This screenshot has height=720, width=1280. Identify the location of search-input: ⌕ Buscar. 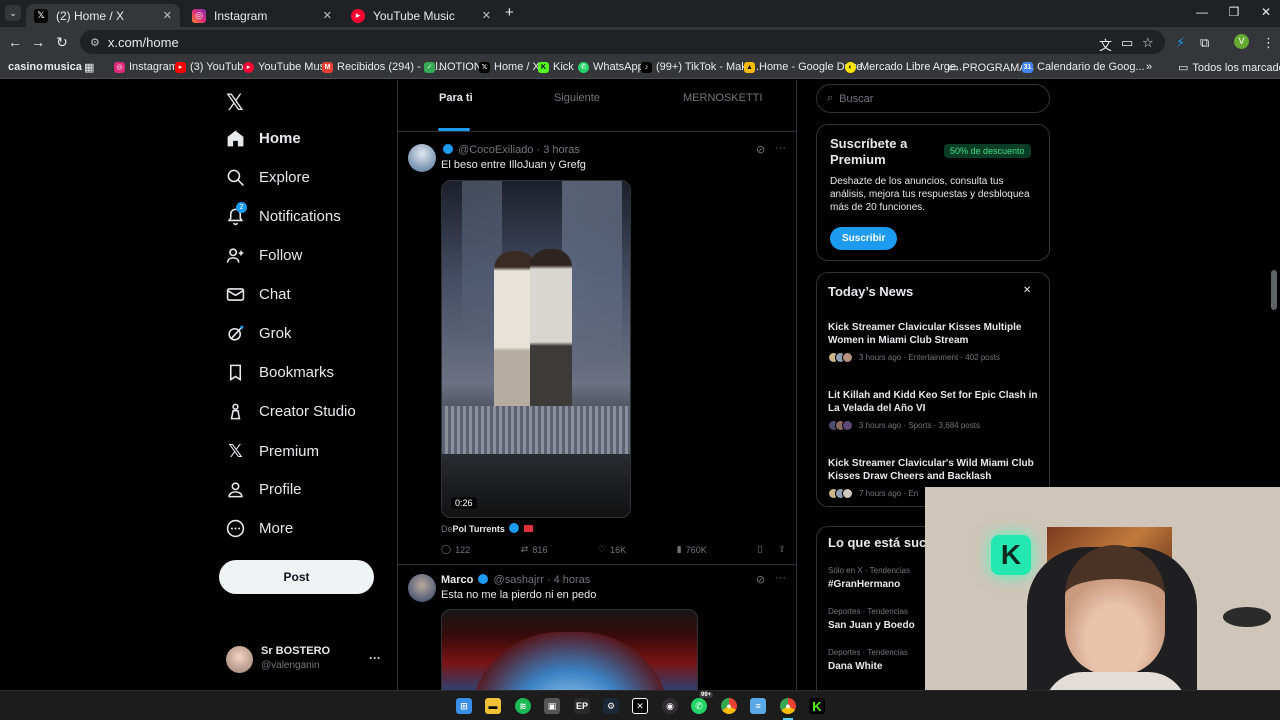
(933, 98).